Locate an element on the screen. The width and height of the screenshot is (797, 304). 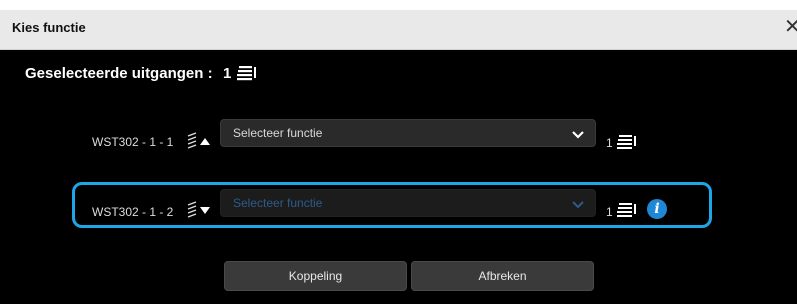
dialog-title: Kies functie is located at coordinates (49, 27).